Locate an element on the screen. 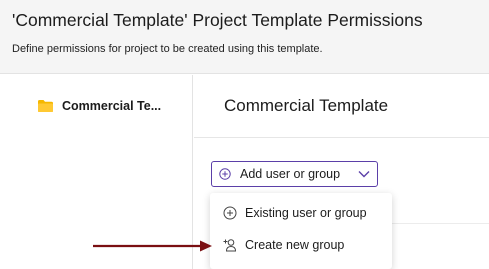  menu-item-create-new-group: Create new group is located at coordinates (301, 245).